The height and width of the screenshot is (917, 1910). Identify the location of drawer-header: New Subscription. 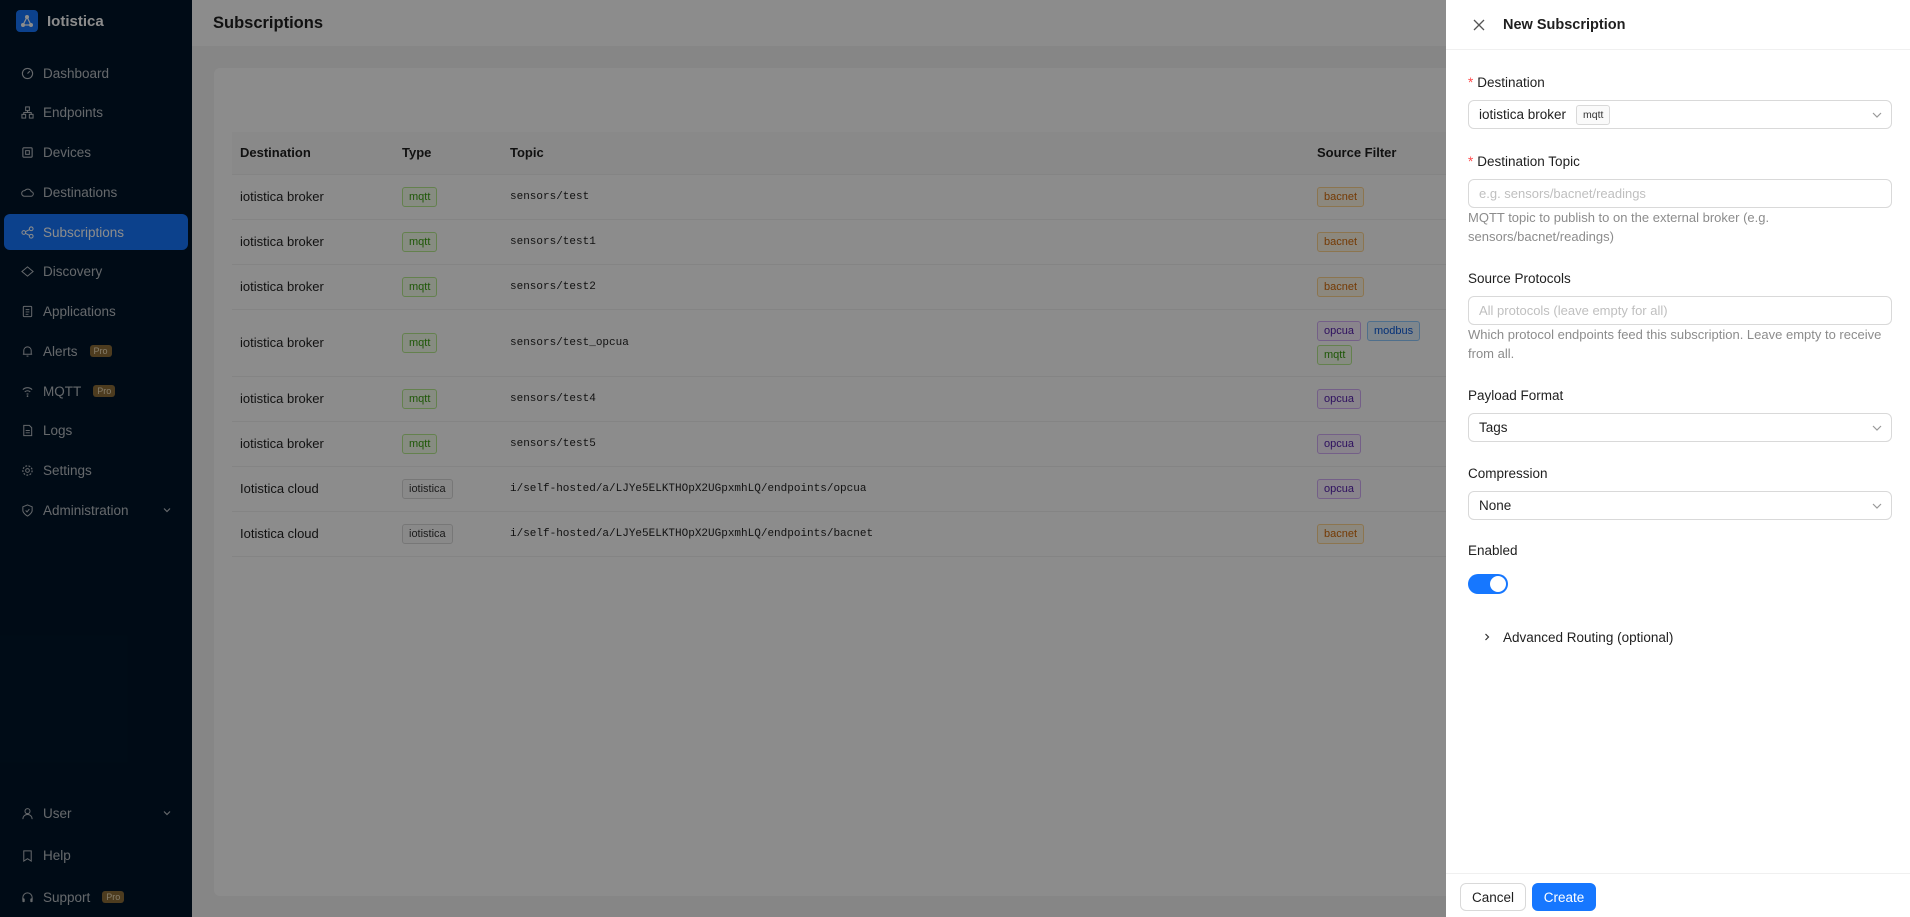
(1678, 25).